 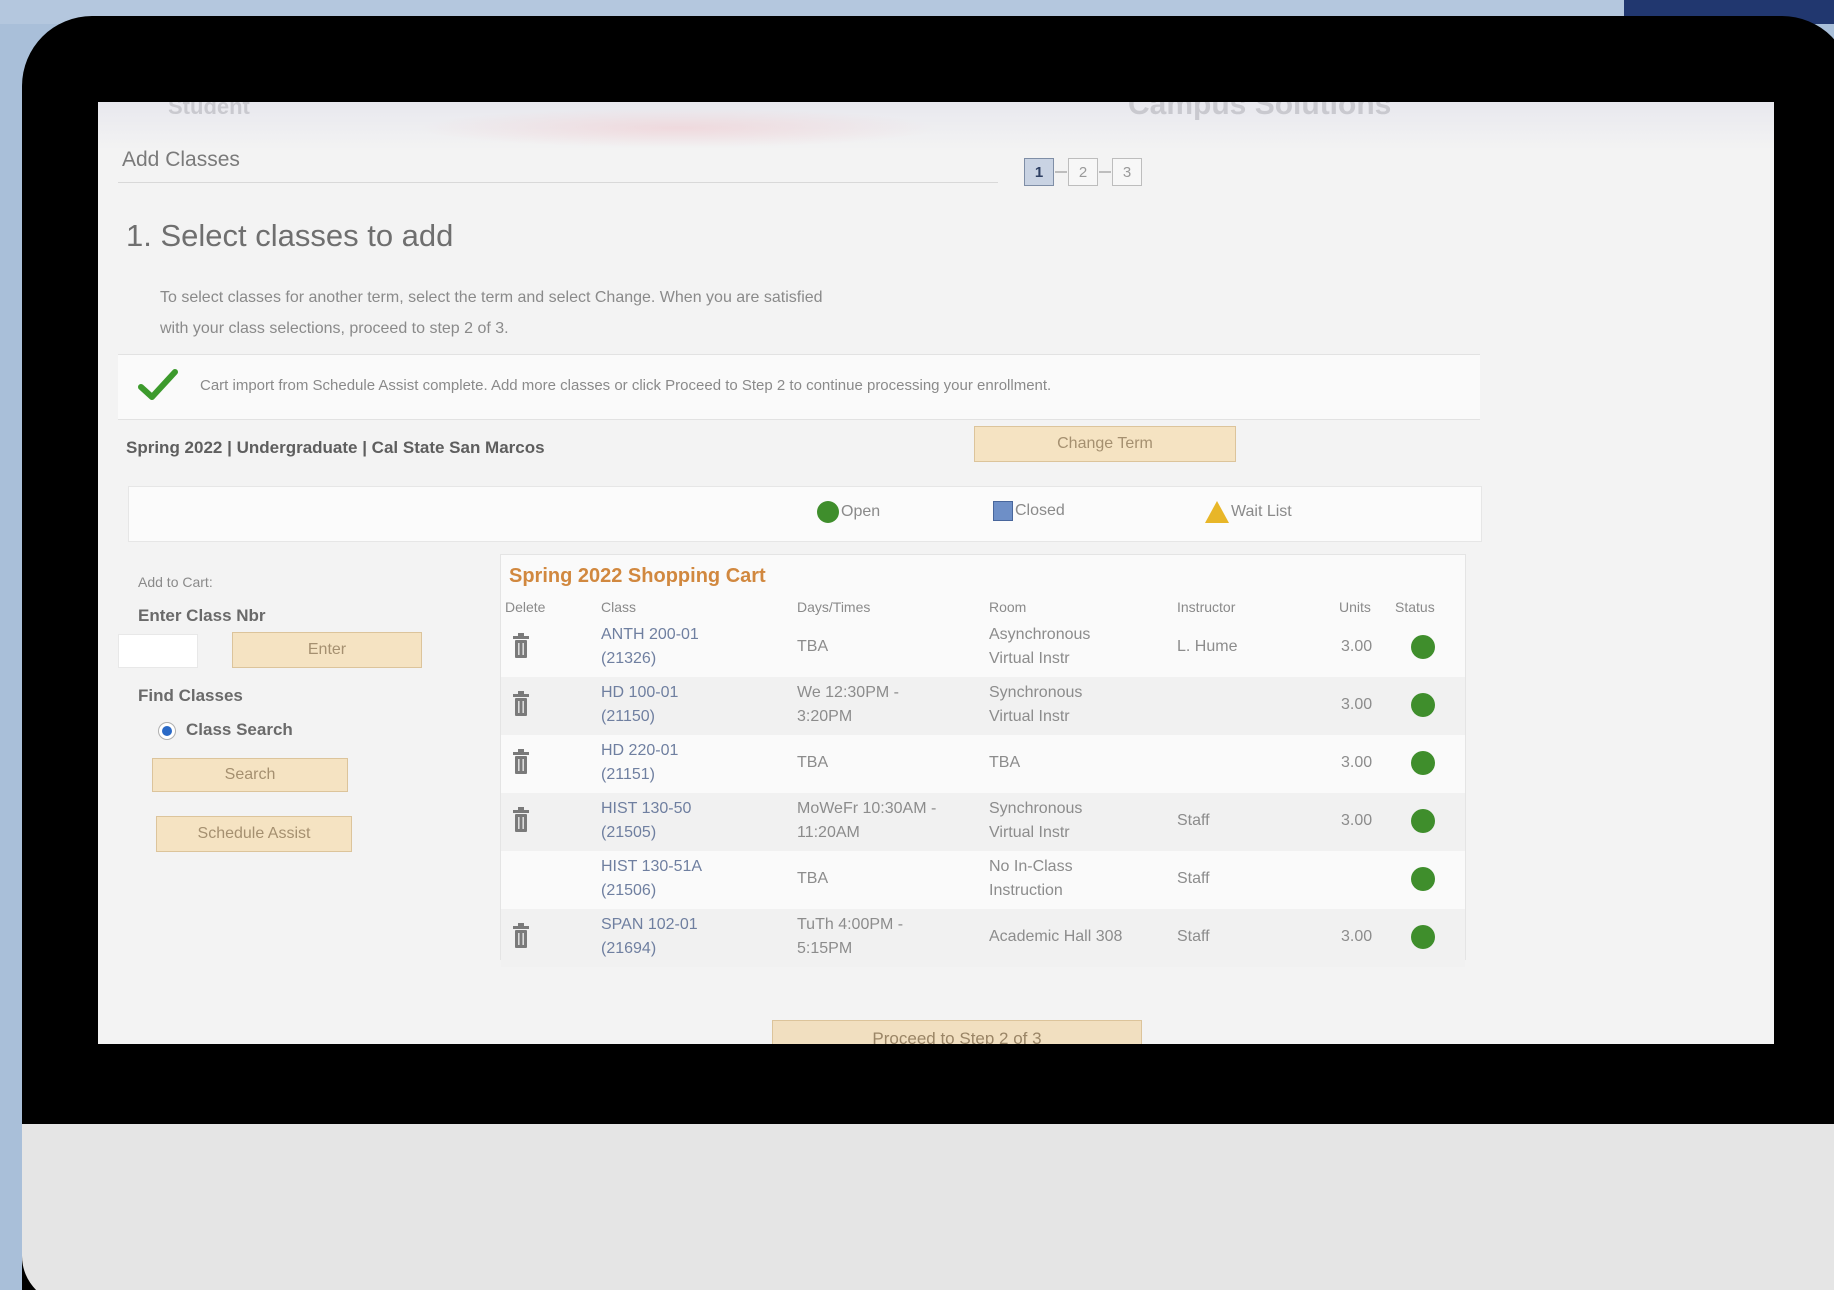 What do you see at coordinates (1217, 512) in the screenshot?
I see `wait-list-icon` at bounding box center [1217, 512].